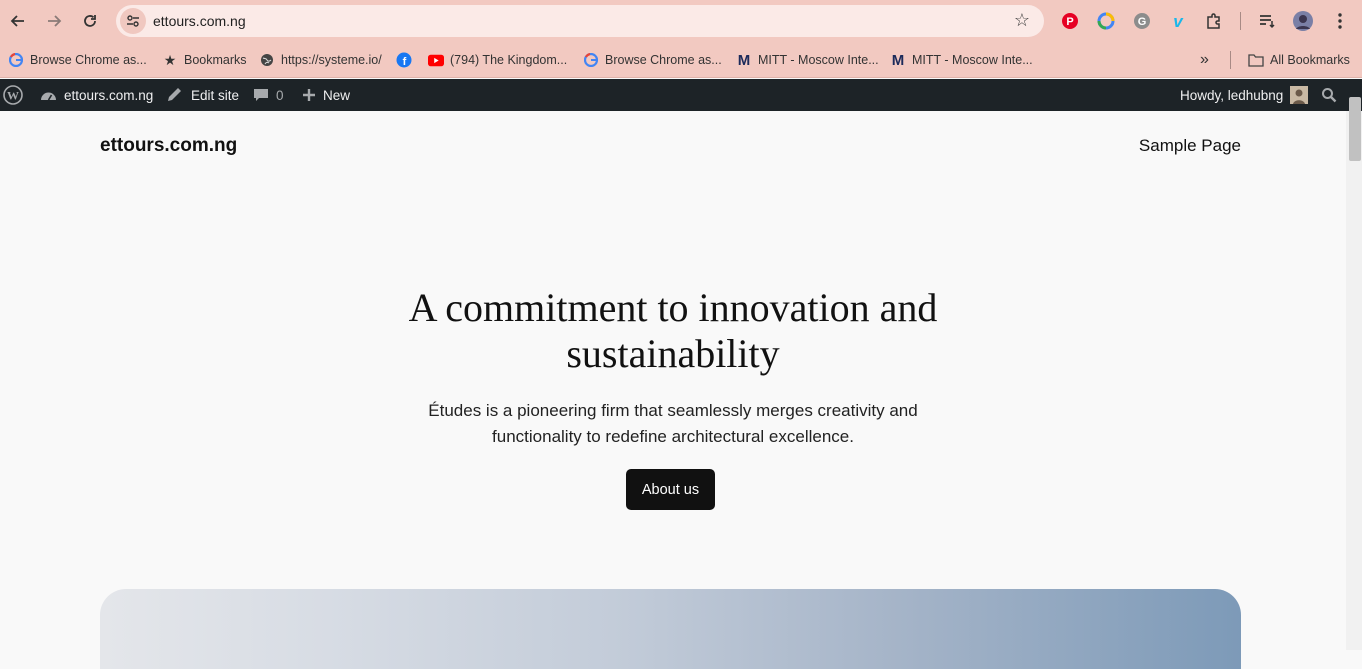 The width and height of the screenshot is (1362, 669). I want to click on profile-avatar-icon, so click(1303, 21).